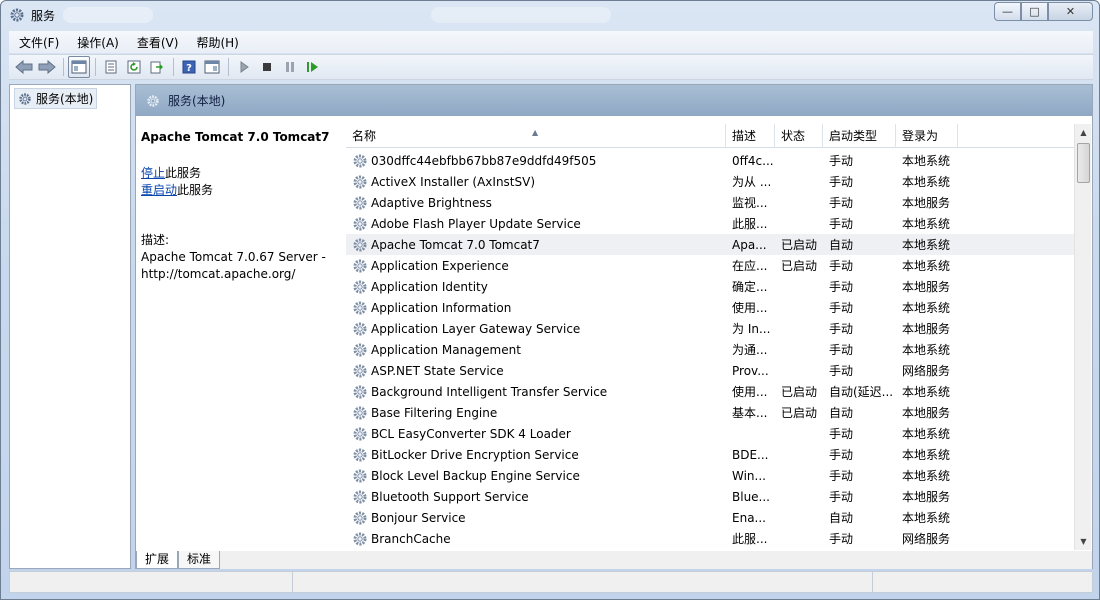 Image resolution: width=1100 pixels, height=600 pixels. What do you see at coordinates (750, 136) in the screenshot?
I see `column-header-description: 描述` at bounding box center [750, 136].